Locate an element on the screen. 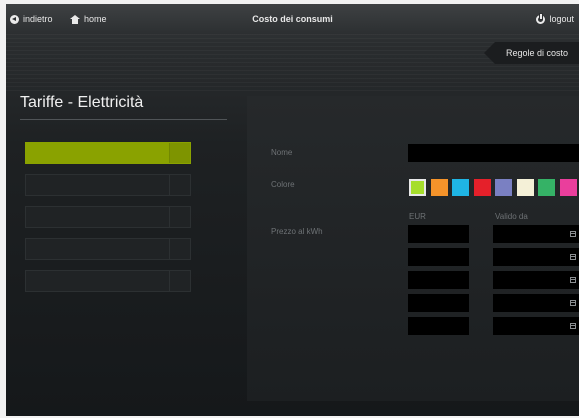 This screenshot has width=579, height=418. price-label: Prezzo al kWh is located at coordinates (297, 231).